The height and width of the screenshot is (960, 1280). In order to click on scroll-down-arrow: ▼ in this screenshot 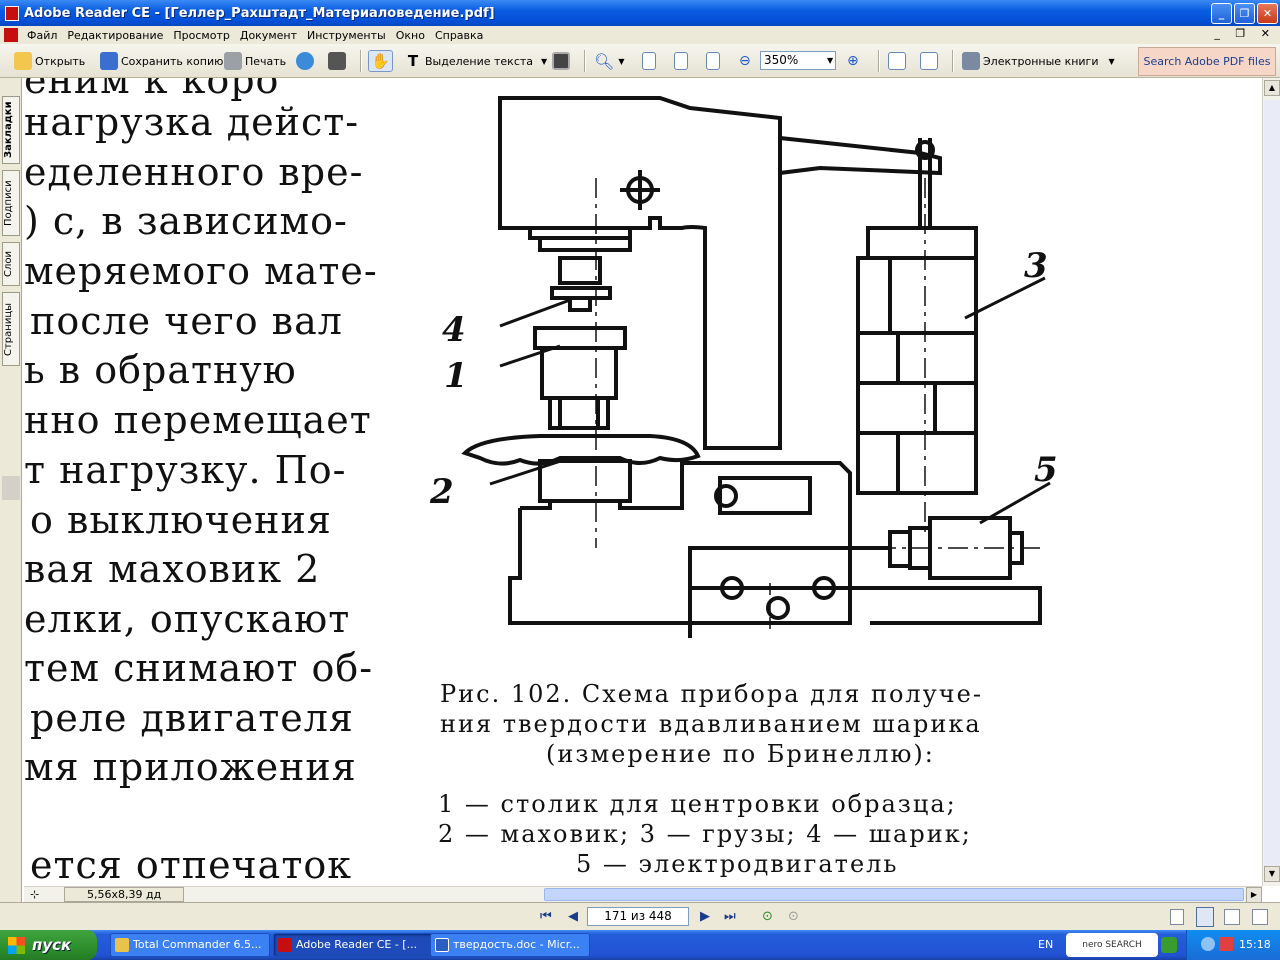, I will do `click(1272, 874)`.